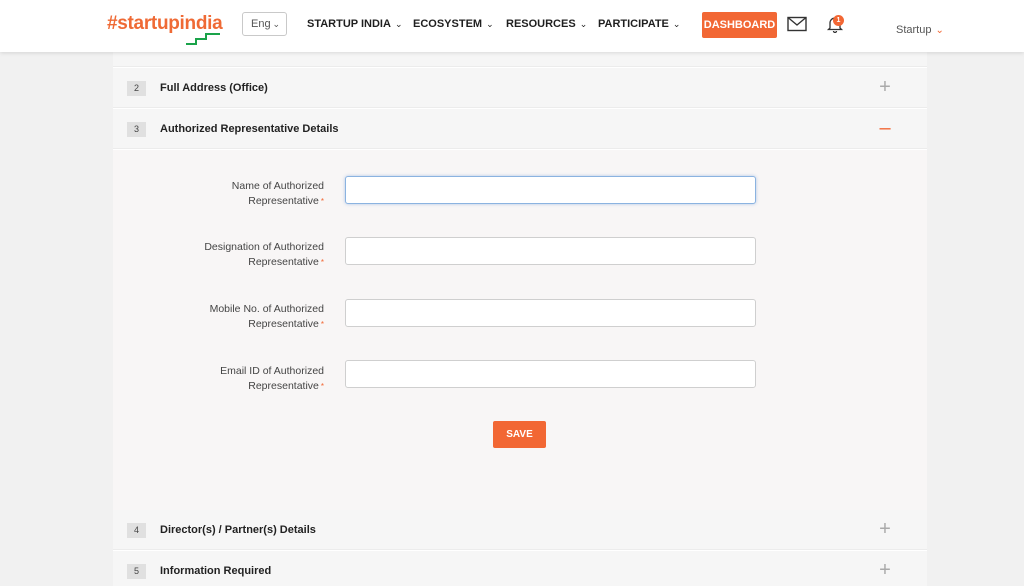  I want to click on user-label: Startup, so click(914, 30).